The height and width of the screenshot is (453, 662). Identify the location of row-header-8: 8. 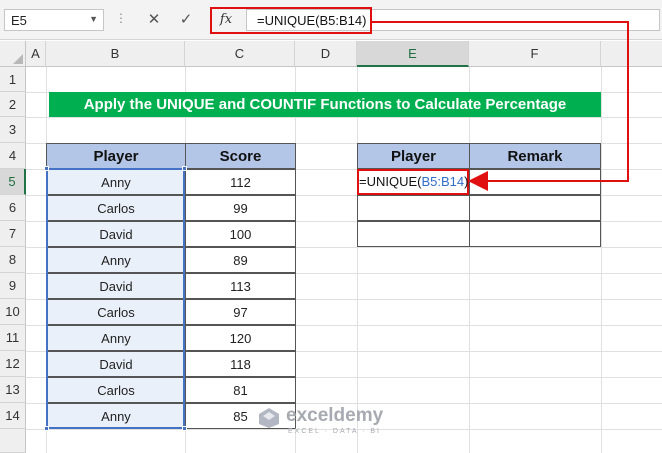
(13, 260).